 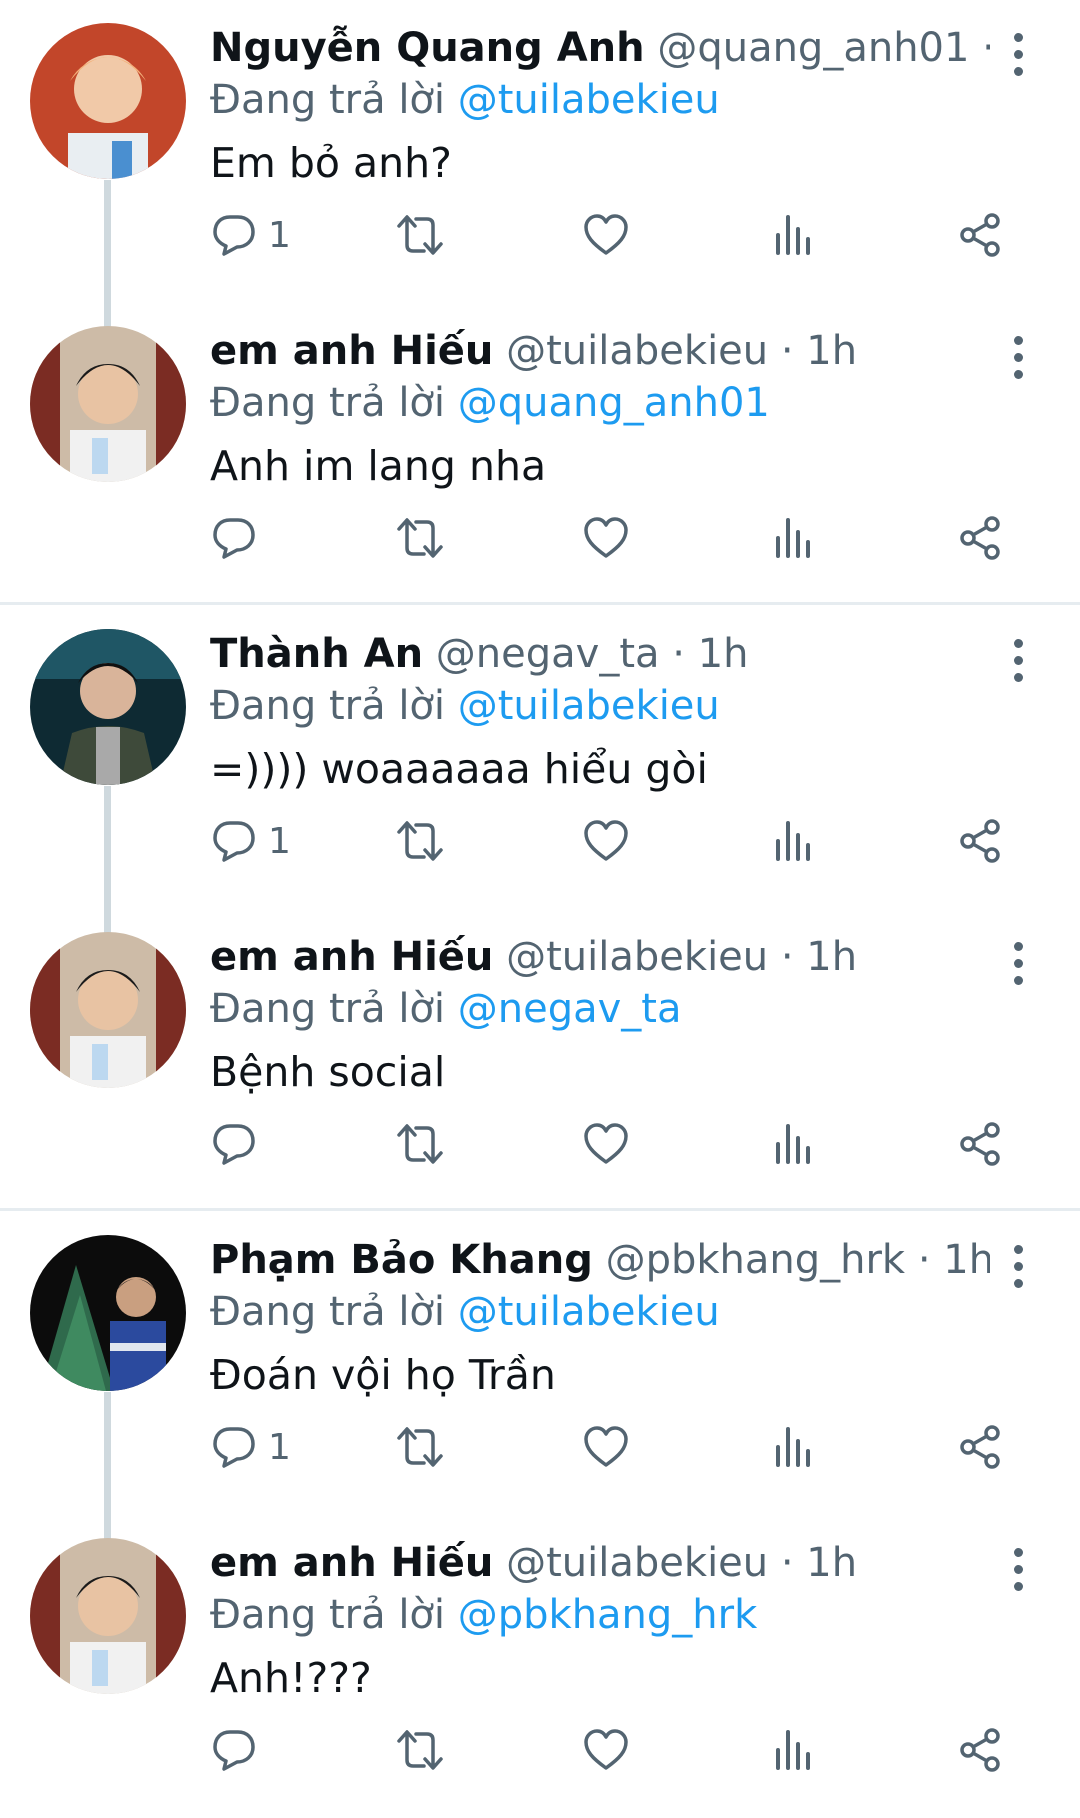 What do you see at coordinates (401, 1260) in the screenshot?
I see `display-name: Phạm Bảo Khang` at bounding box center [401, 1260].